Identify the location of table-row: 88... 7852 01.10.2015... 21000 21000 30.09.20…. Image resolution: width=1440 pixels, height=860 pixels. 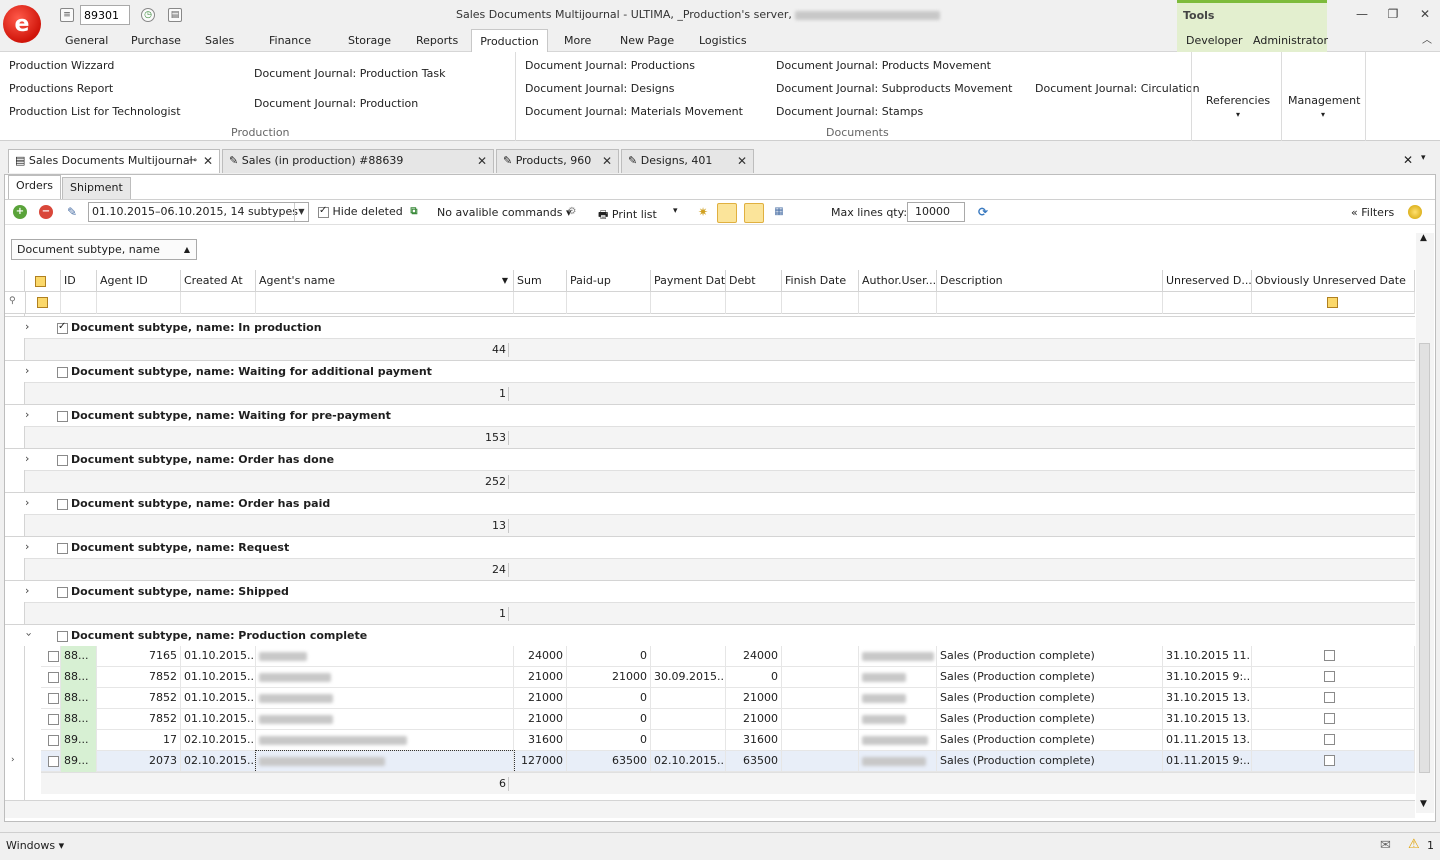
(728, 677).